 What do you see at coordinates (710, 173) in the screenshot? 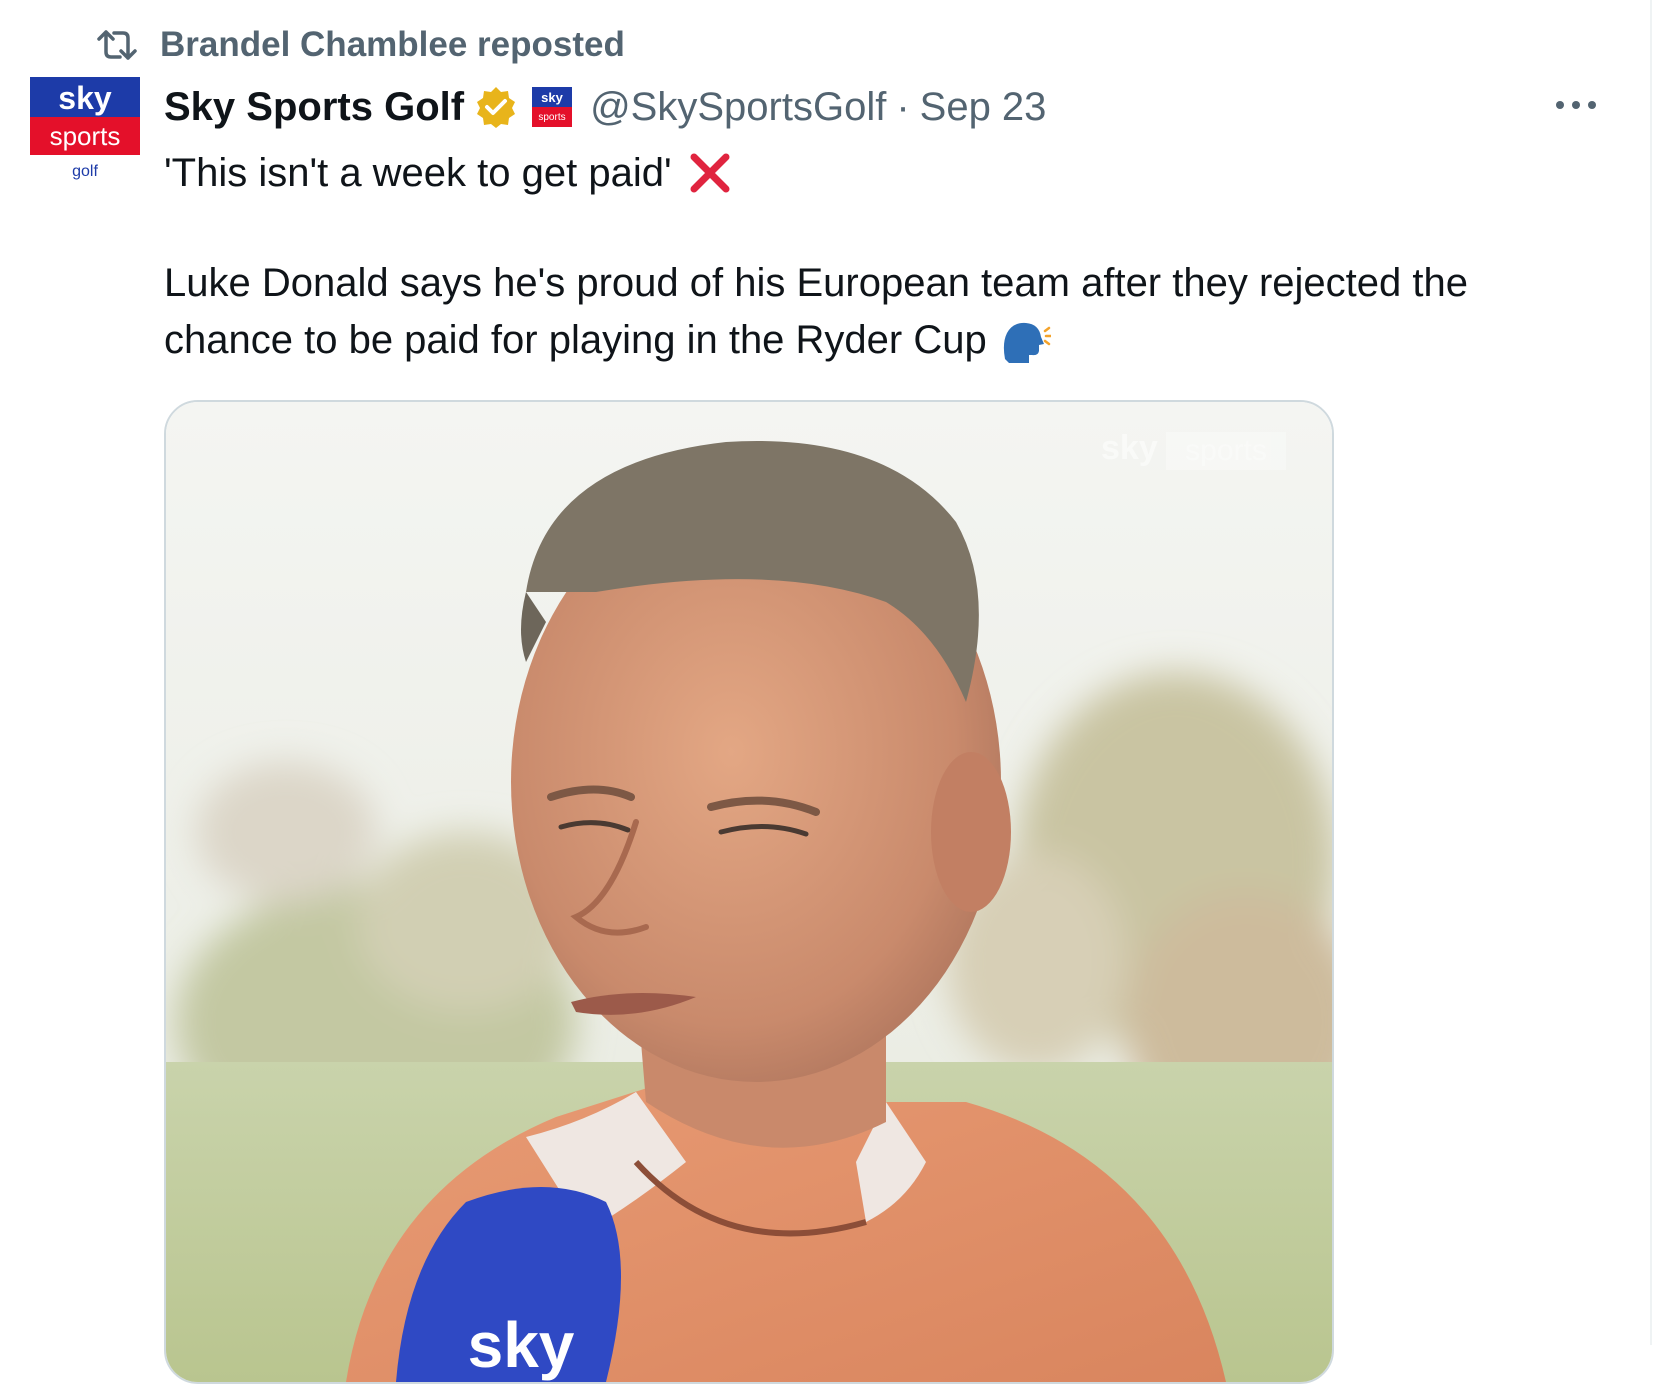
I see `x-mark-icon` at bounding box center [710, 173].